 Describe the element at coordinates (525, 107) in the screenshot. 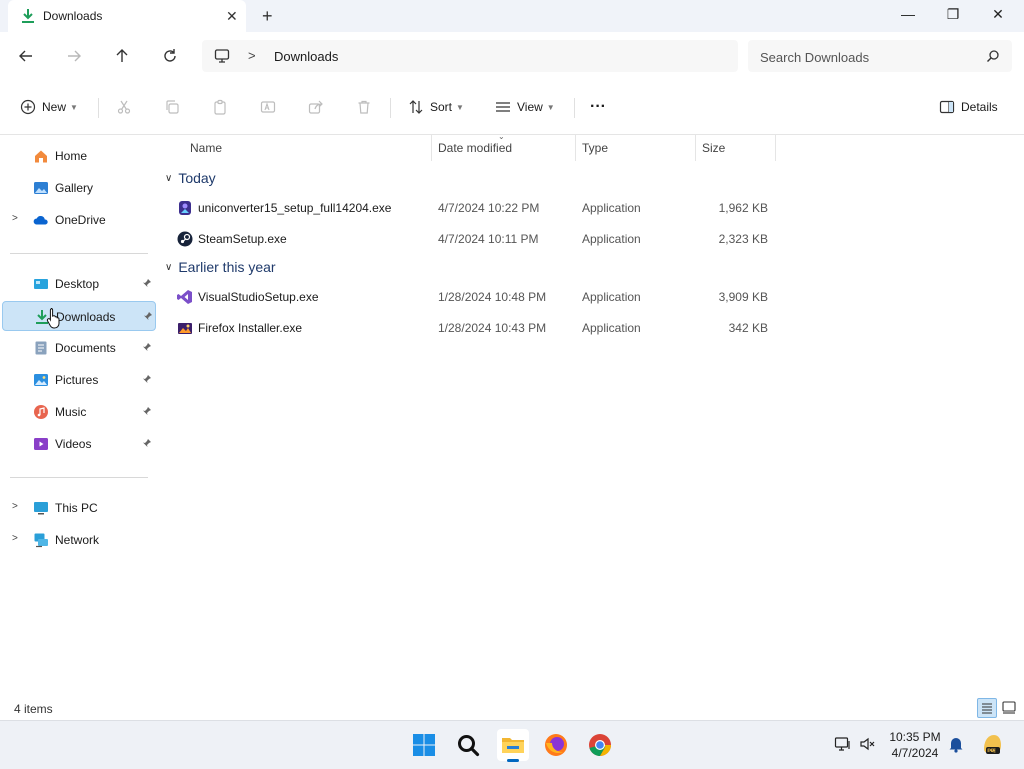

I see `view-button: View ▼` at that location.